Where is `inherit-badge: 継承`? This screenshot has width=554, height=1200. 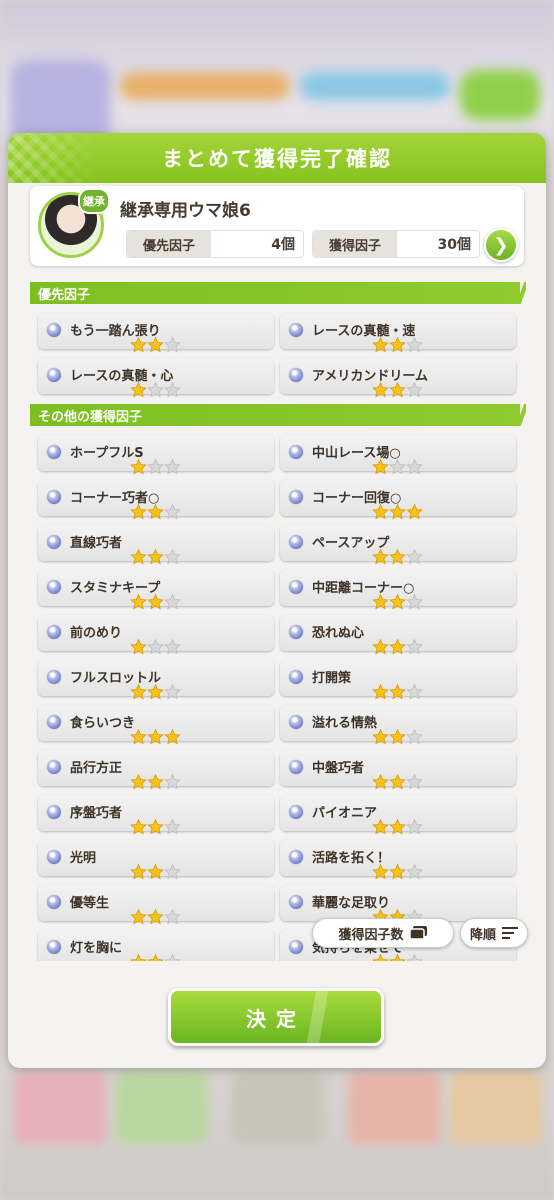
inherit-badge: 継承 is located at coordinates (94, 201).